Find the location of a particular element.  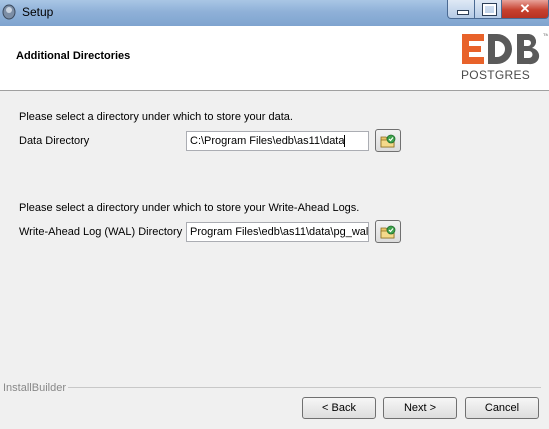

data-directory-label: Data Directory is located at coordinates (54, 141).